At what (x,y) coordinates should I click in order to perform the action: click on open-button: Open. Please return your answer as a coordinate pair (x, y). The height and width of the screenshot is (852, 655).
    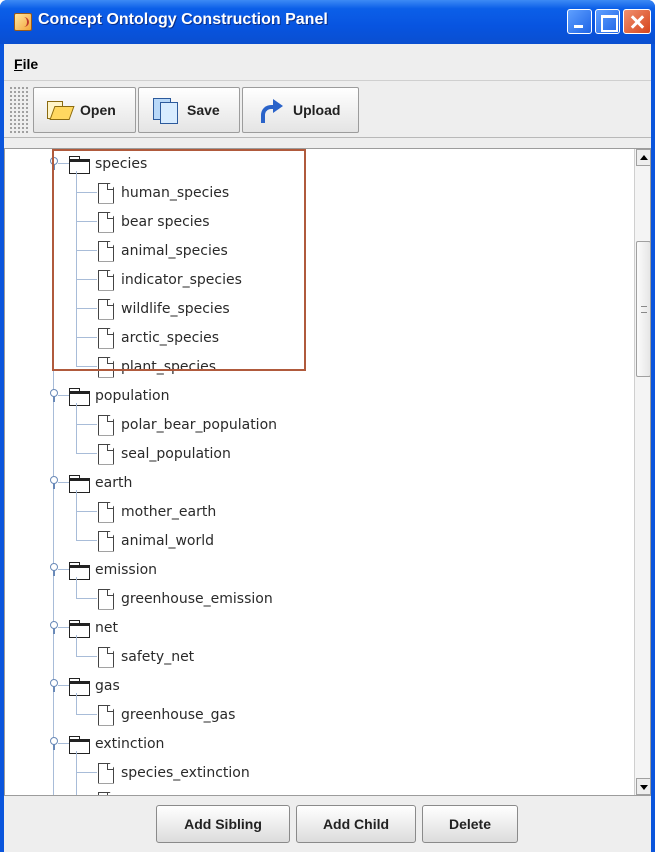
    Looking at the image, I should click on (84, 110).